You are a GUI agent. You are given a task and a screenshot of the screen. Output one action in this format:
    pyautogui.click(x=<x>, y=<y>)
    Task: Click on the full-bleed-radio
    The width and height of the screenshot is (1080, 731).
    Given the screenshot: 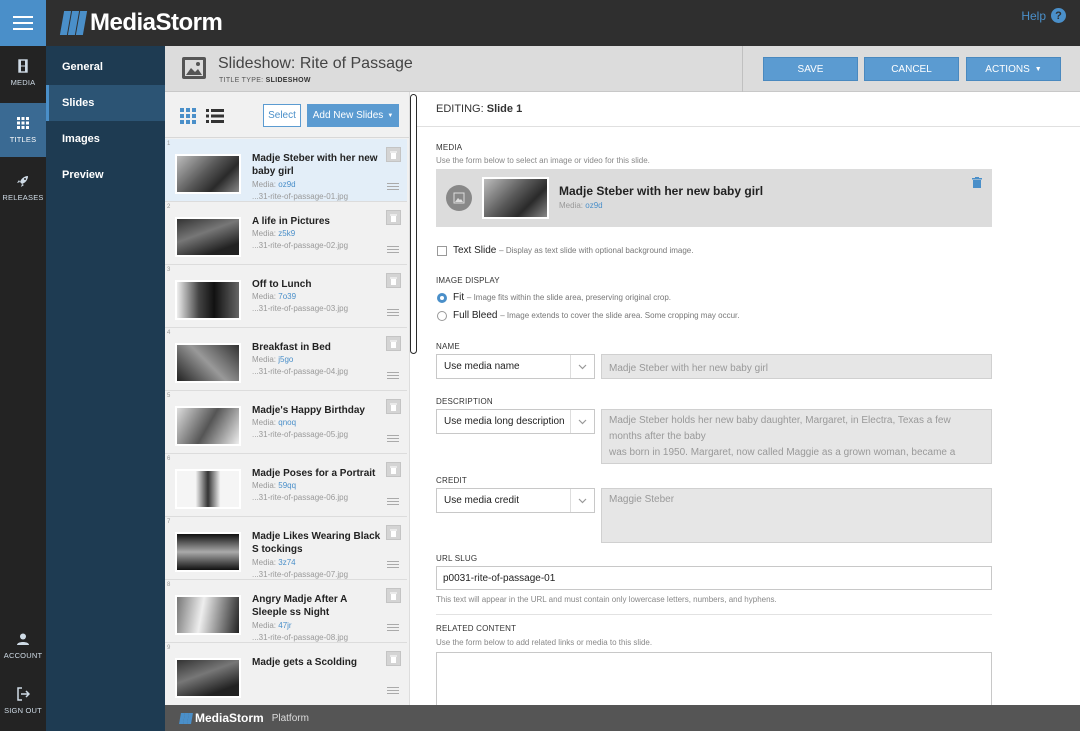 What is the action you would take?
    pyautogui.click(x=442, y=316)
    